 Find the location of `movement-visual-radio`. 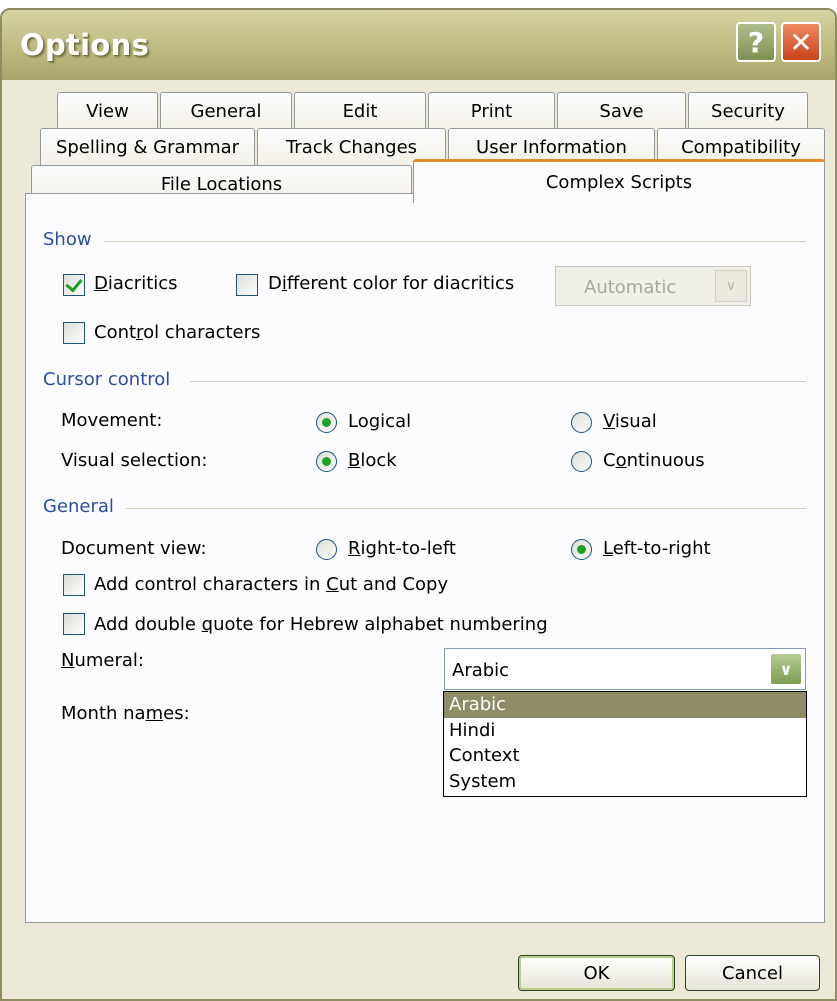

movement-visual-radio is located at coordinates (581, 422).